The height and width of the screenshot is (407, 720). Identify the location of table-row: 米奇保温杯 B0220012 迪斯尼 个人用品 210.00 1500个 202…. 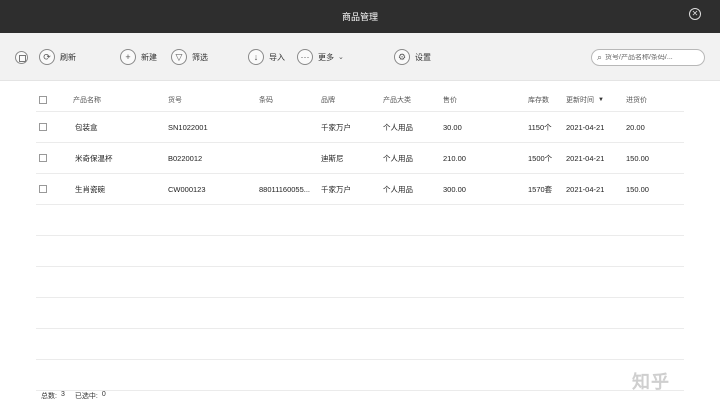
(360, 158).